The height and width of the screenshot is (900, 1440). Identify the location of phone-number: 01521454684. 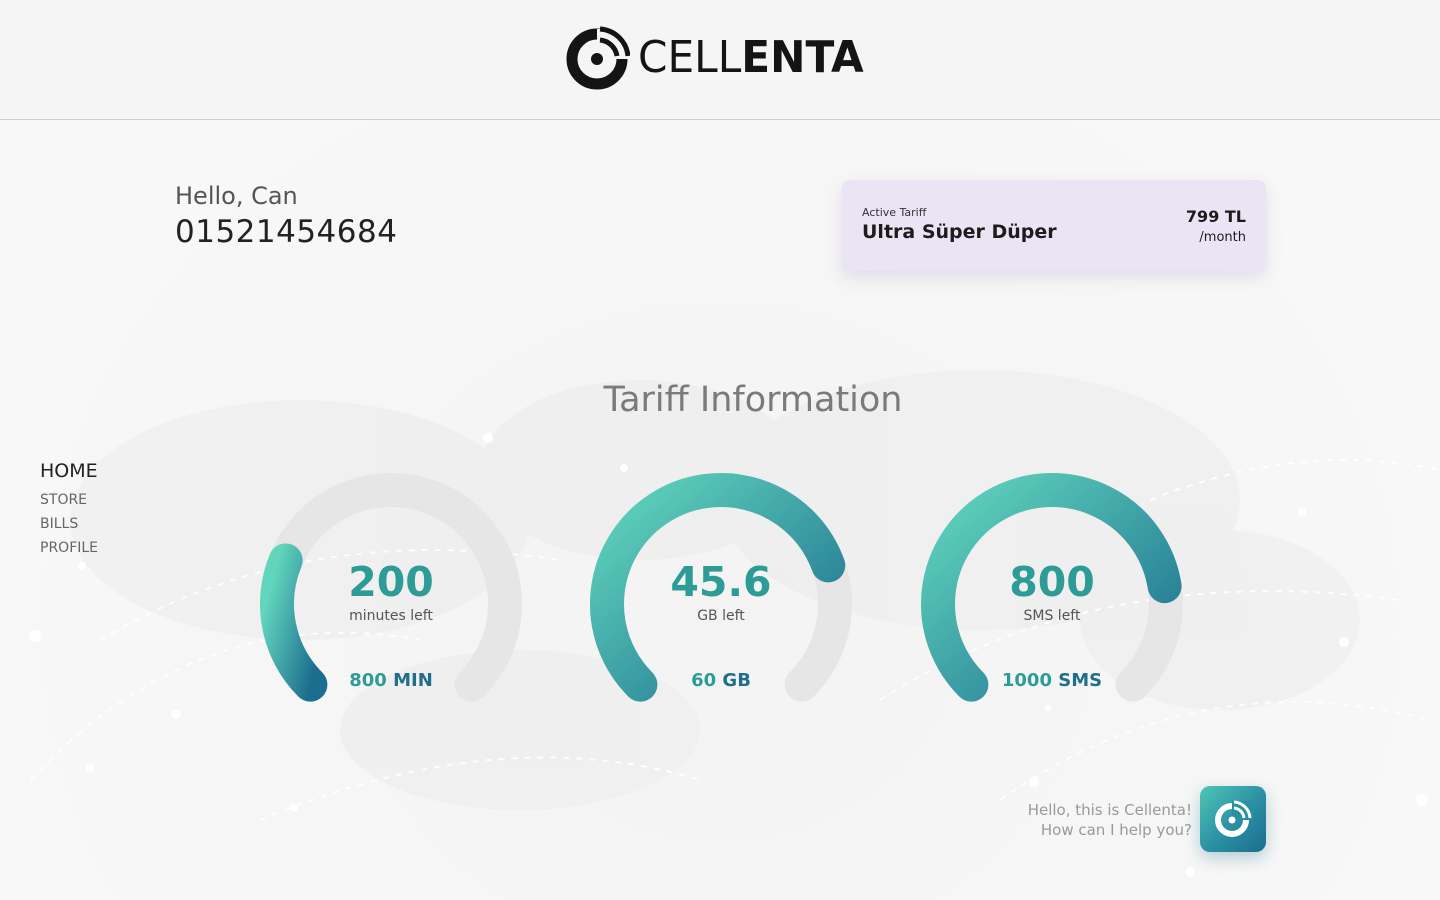
(286, 232).